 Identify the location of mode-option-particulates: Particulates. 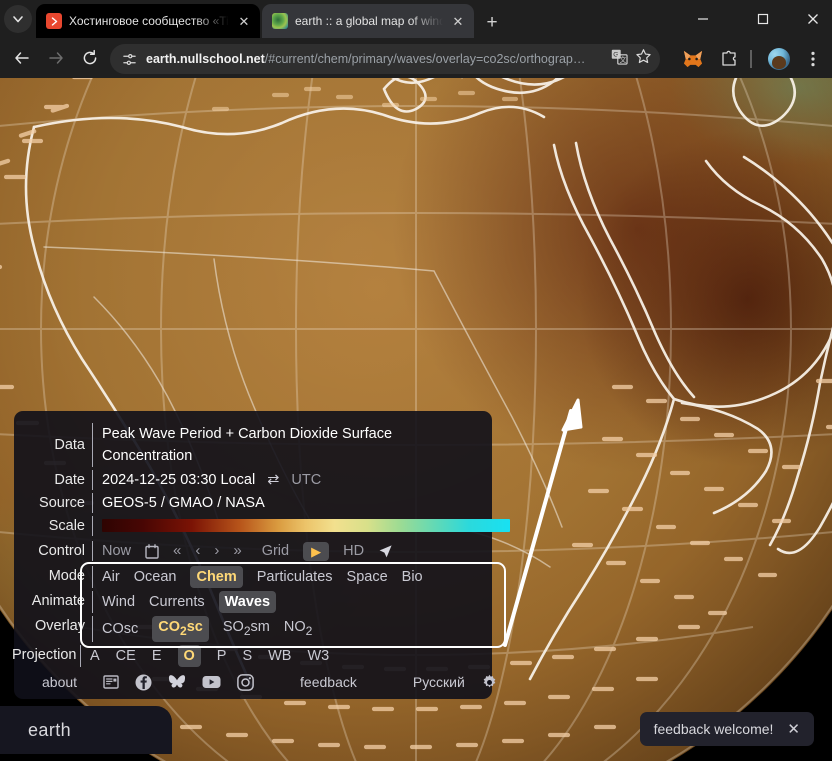
(295, 577).